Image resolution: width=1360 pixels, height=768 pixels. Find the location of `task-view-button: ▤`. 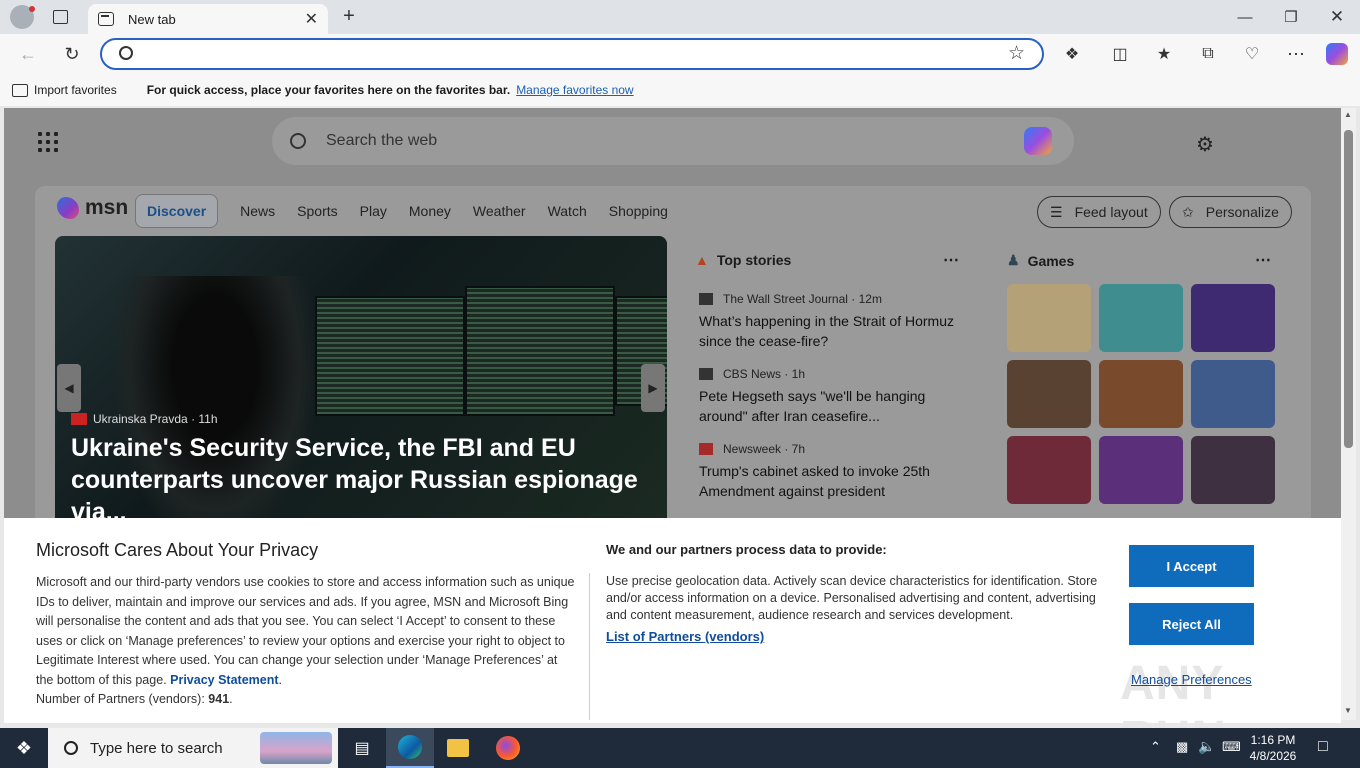

task-view-button: ▤ is located at coordinates (362, 748).